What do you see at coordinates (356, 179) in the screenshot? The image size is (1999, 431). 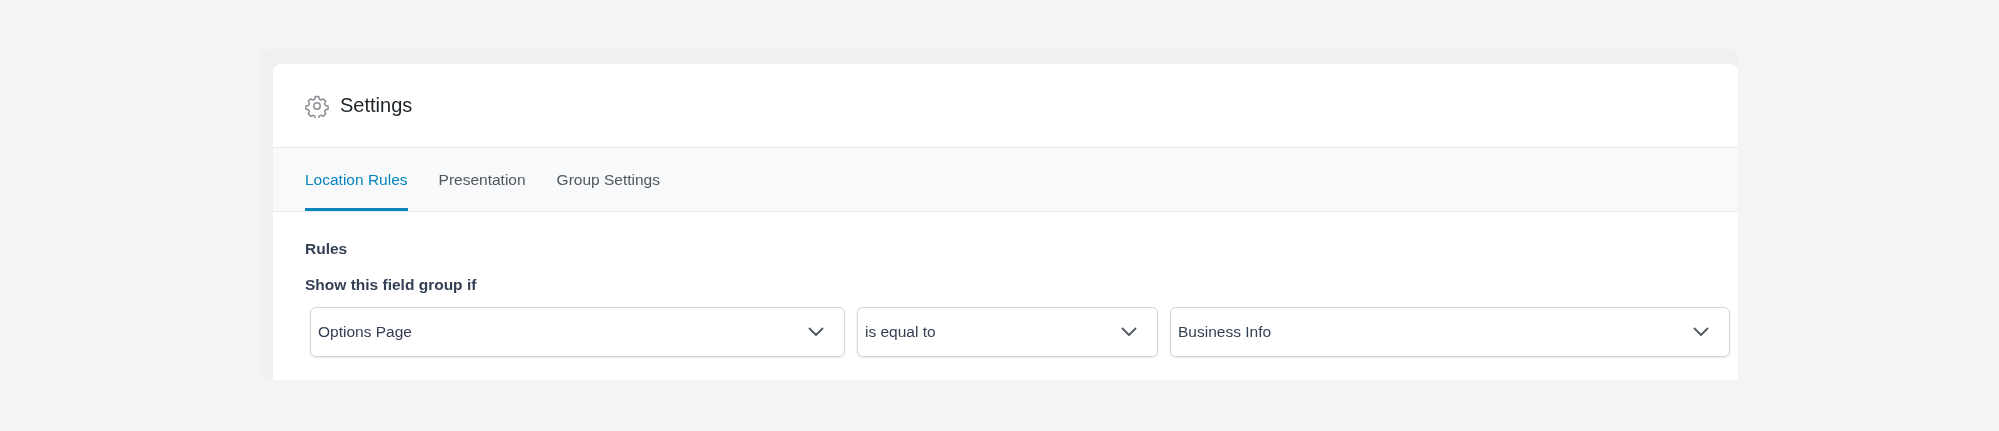 I see `tab: Location Rules` at bounding box center [356, 179].